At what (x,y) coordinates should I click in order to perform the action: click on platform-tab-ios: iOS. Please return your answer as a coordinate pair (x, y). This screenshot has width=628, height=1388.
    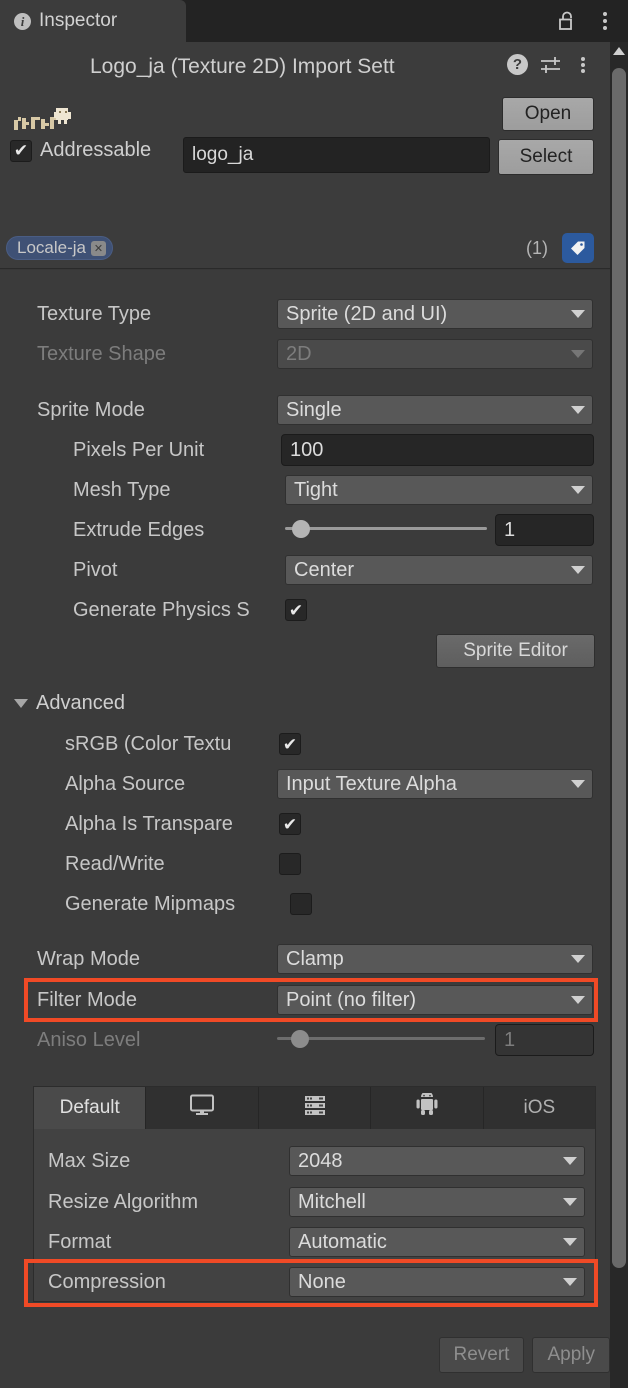
    Looking at the image, I should click on (539, 1108).